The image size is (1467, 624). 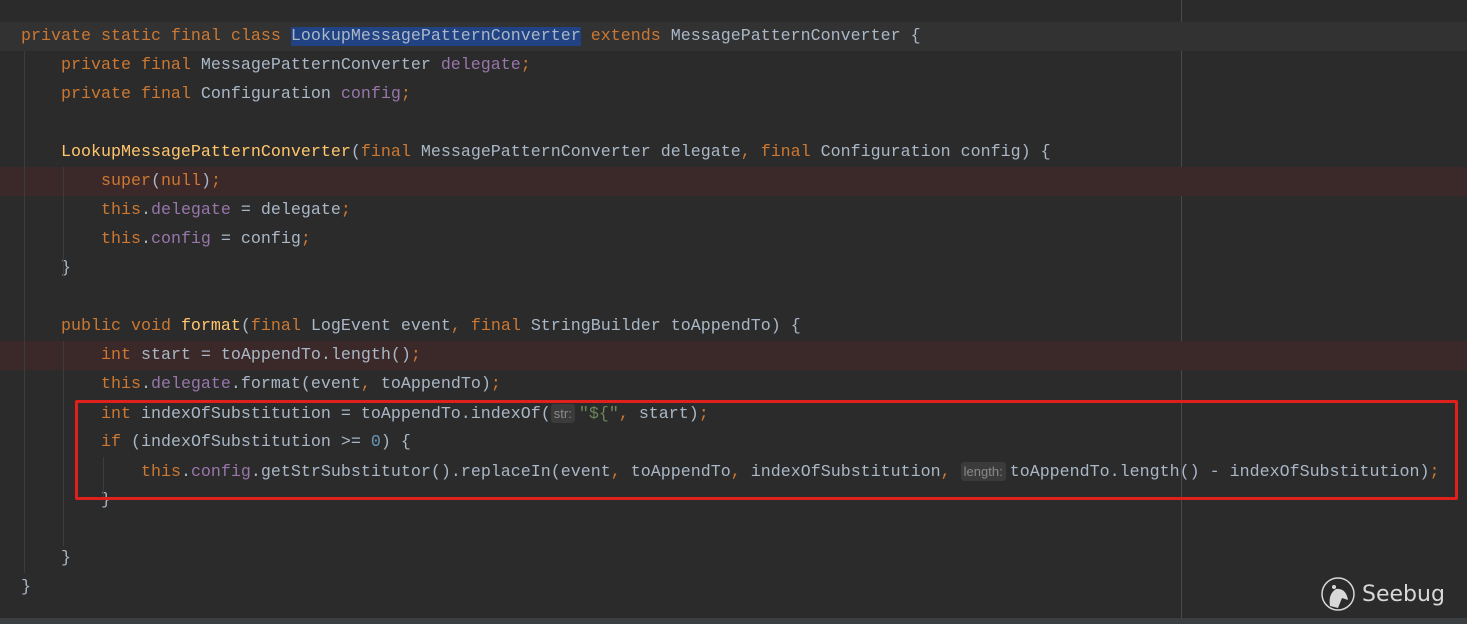 What do you see at coordinates (935, 152) in the screenshot?
I see `code-token: Configuration config) {` at bounding box center [935, 152].